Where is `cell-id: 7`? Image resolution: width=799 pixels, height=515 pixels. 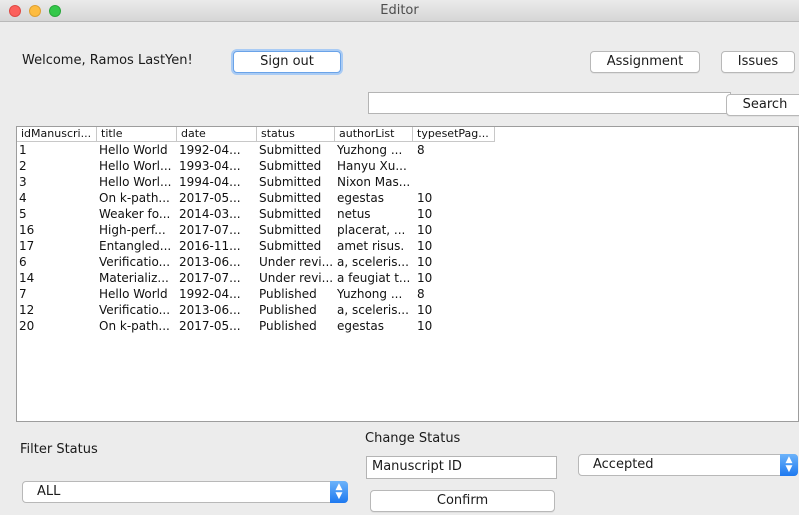 cell-id: 7 is located at coordinates (23, 294).